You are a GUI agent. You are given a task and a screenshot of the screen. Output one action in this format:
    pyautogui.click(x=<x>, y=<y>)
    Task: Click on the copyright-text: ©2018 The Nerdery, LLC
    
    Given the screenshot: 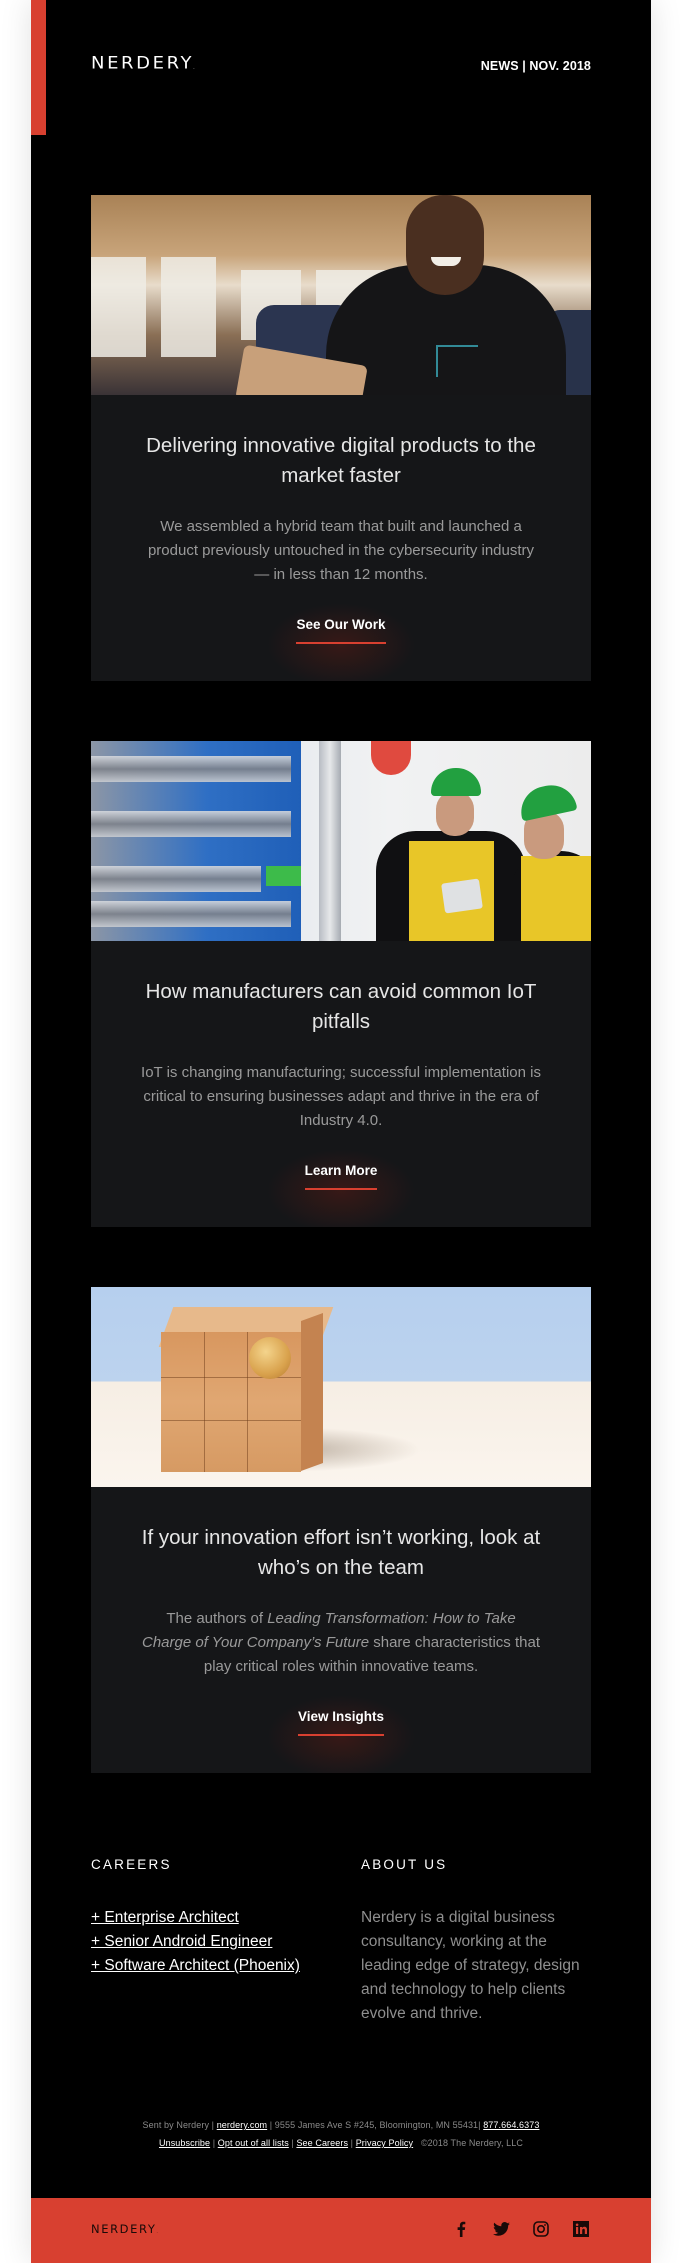 What is the action you would take?
    pyautogui.click(x=471, y=2143)
    